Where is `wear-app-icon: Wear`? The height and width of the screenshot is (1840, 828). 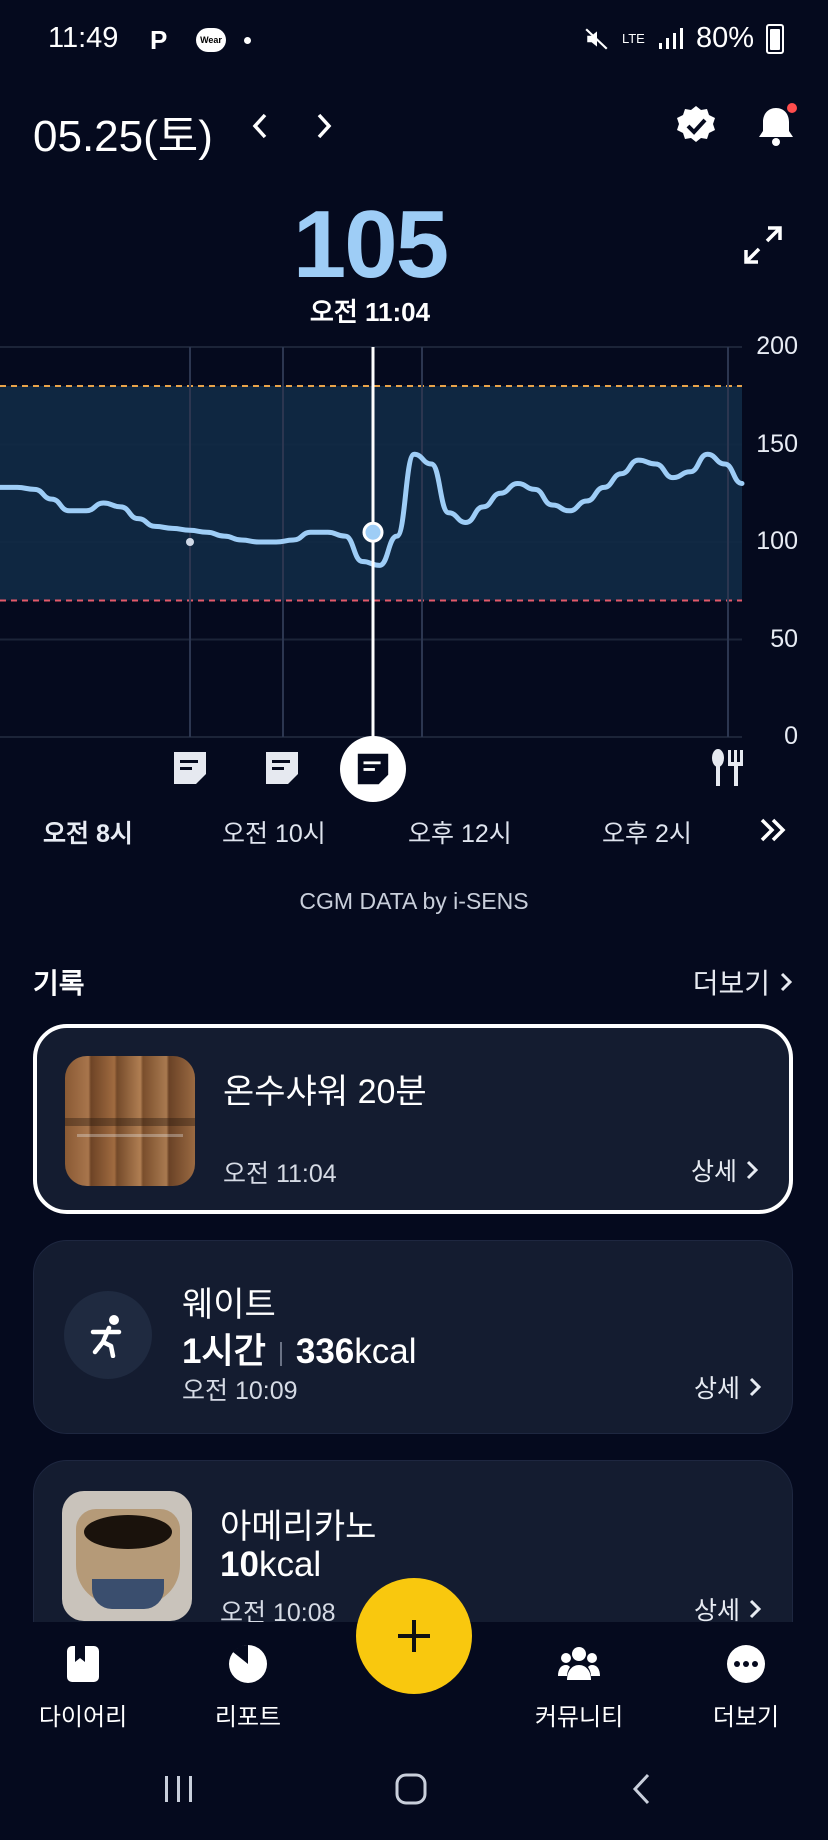
wear-app-icon: Wear is located at coordinates (211, 40).